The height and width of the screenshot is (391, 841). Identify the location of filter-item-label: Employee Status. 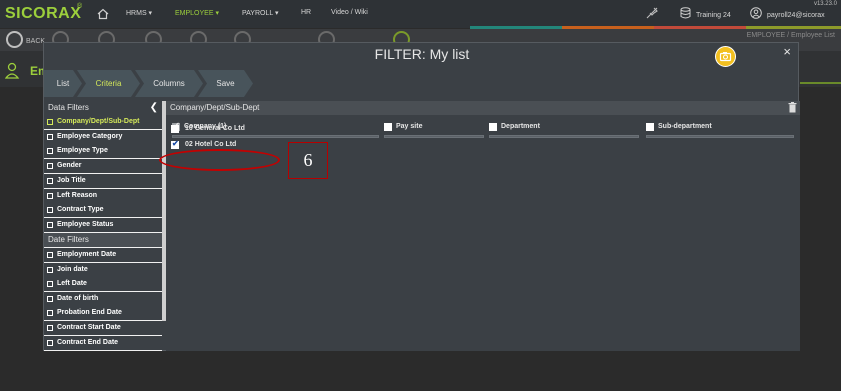
(85, 224).